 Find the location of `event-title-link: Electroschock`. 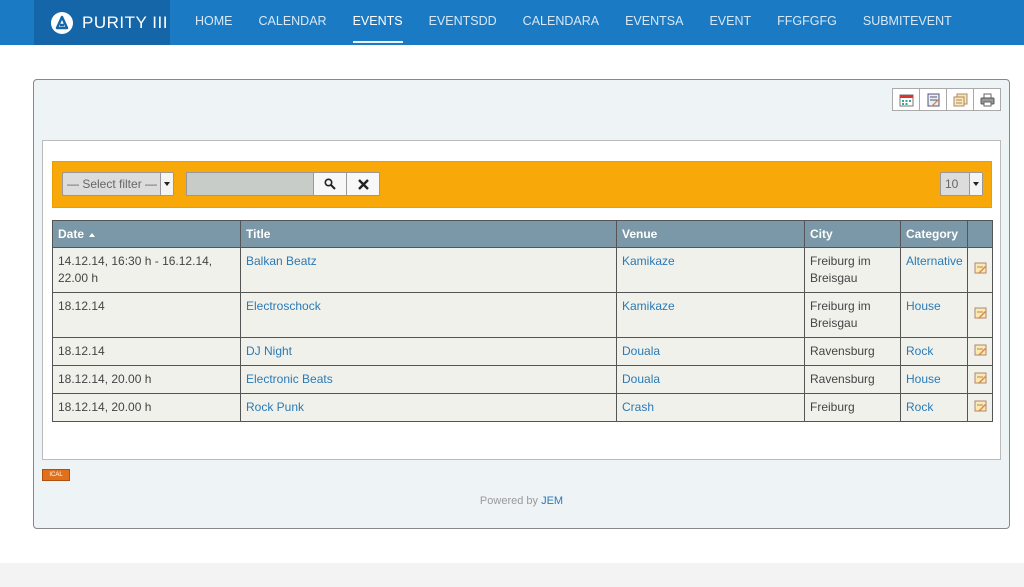

event-title-link: Electroschock is located at coordinates (283, 306).